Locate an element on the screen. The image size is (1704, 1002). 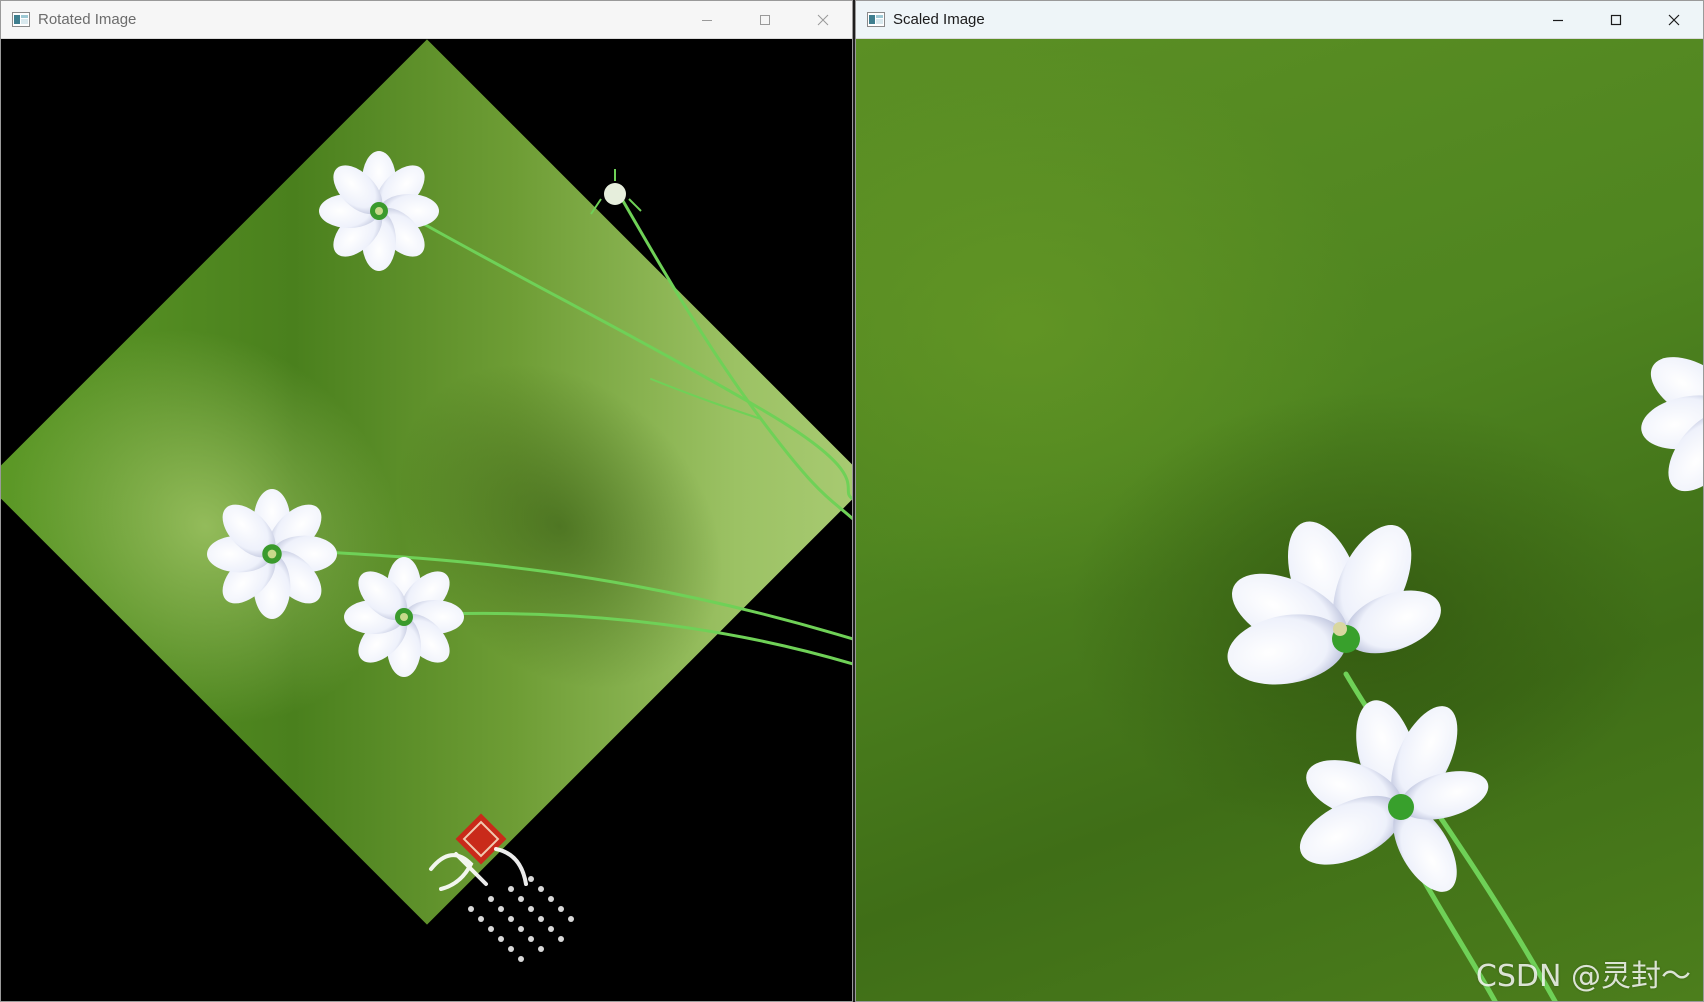
flower-small is located at coordinates (1394, 796).